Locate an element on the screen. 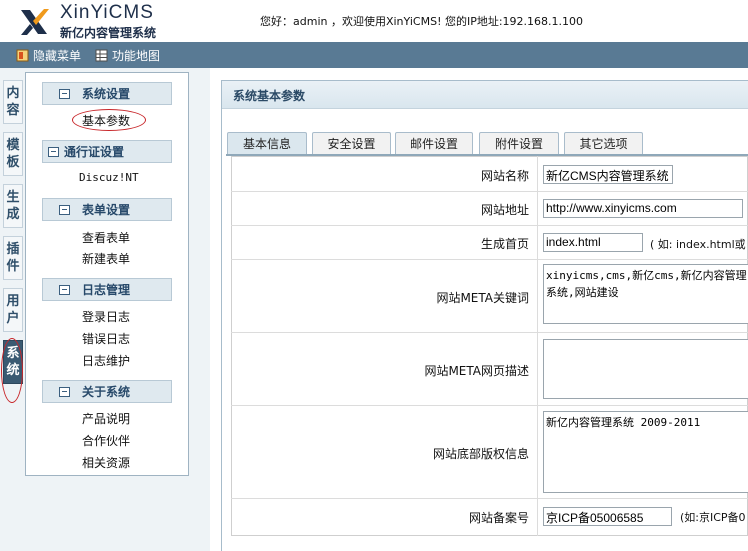  menu-item-product-info: 产品说明 is located at coordinates (106, 418).